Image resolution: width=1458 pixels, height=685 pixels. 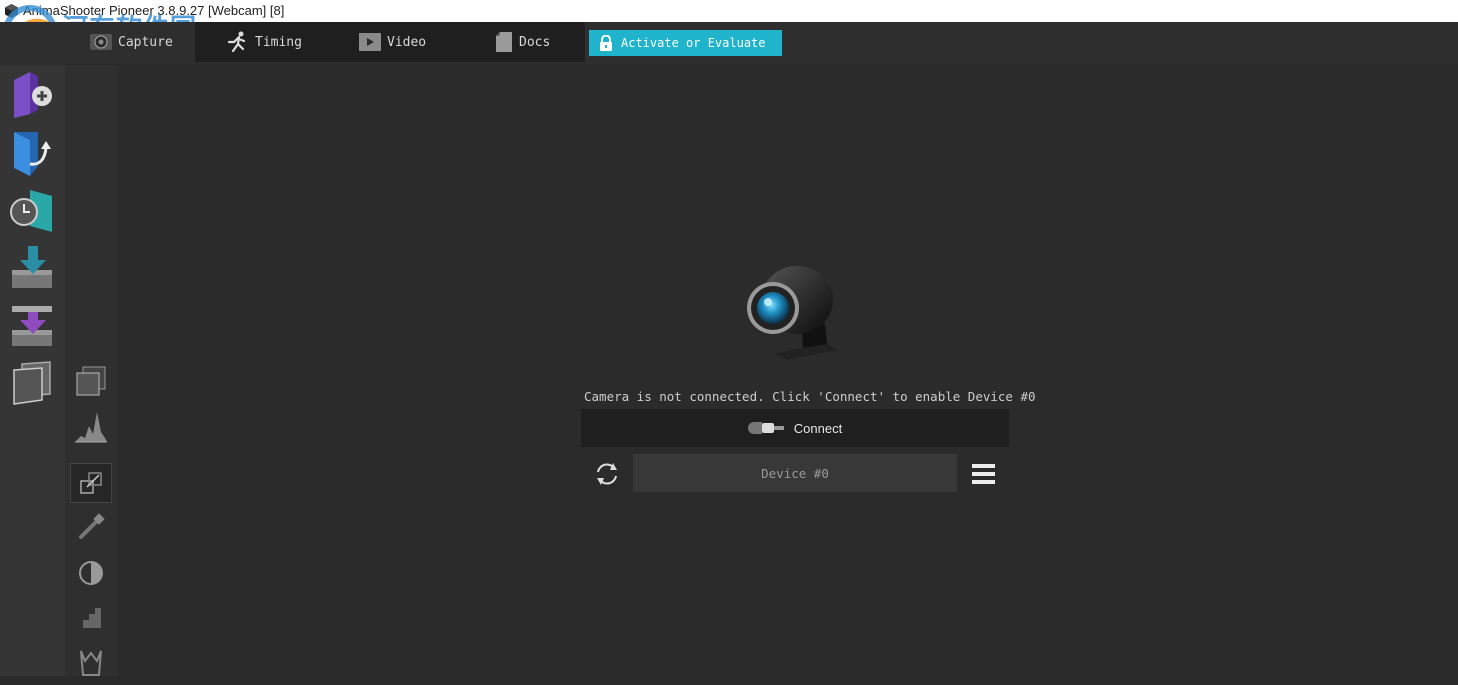 What do you see at coordinates (278, 42) in the screenshot?
I see `tab-timing-label: Timing` at bounding box center [278, 42].